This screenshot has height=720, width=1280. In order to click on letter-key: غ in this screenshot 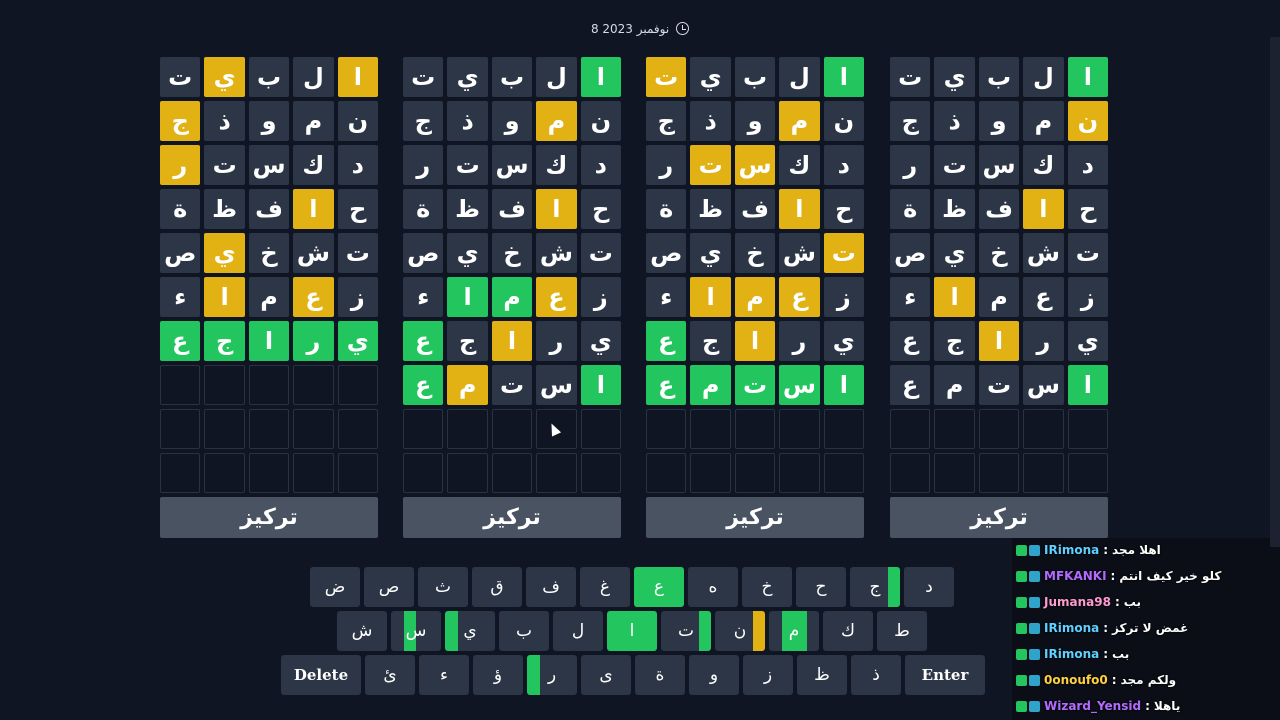, I will do `click(605, 587)`.